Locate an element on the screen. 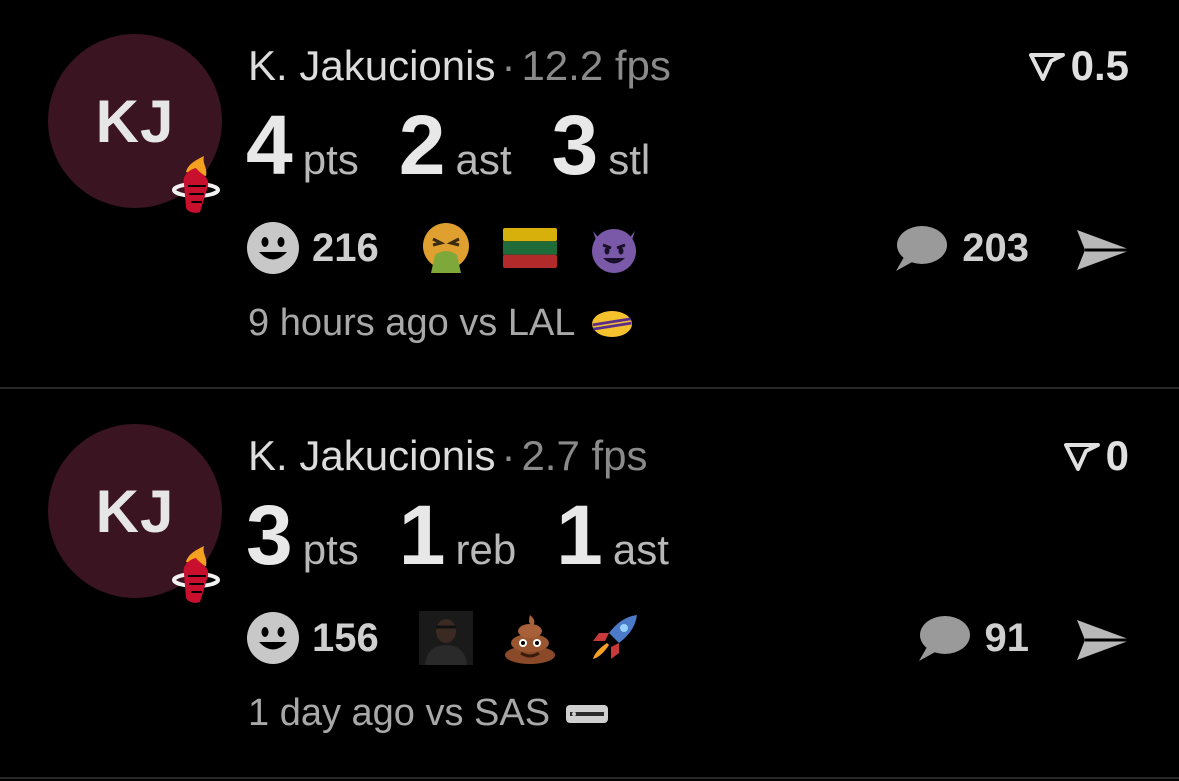 Image resolution: width=1179 pixels, height=781 pixels. comment-count: 203 is located at coordinates (995, 247).